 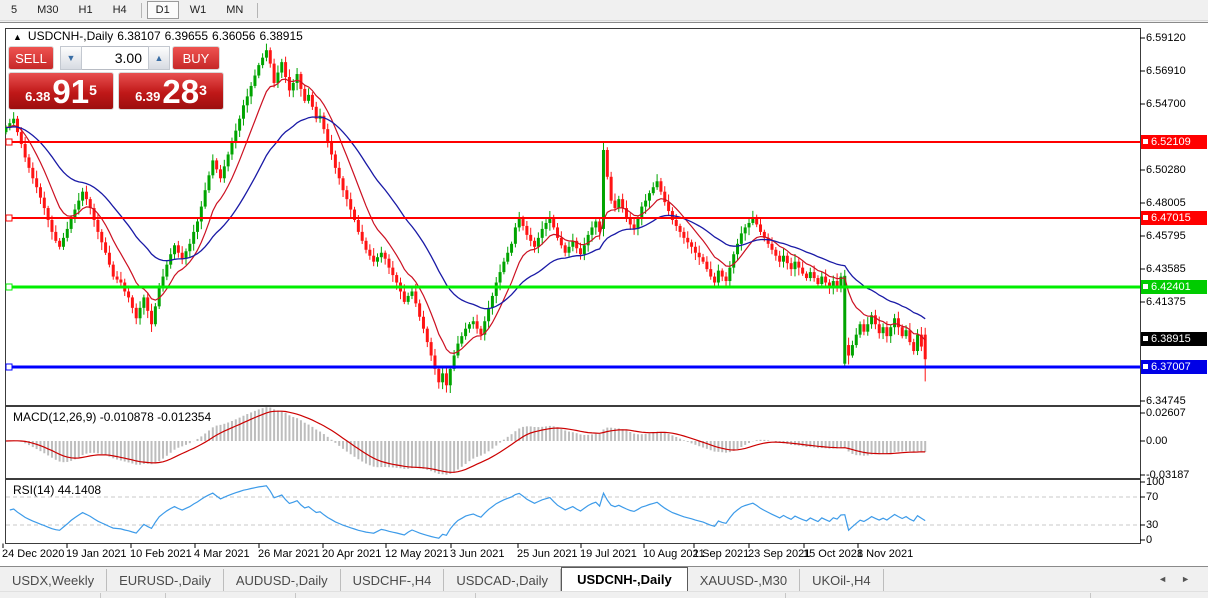 I want to click on tab-scroll-left-icon: ◄, so click(x=1162, y=579).